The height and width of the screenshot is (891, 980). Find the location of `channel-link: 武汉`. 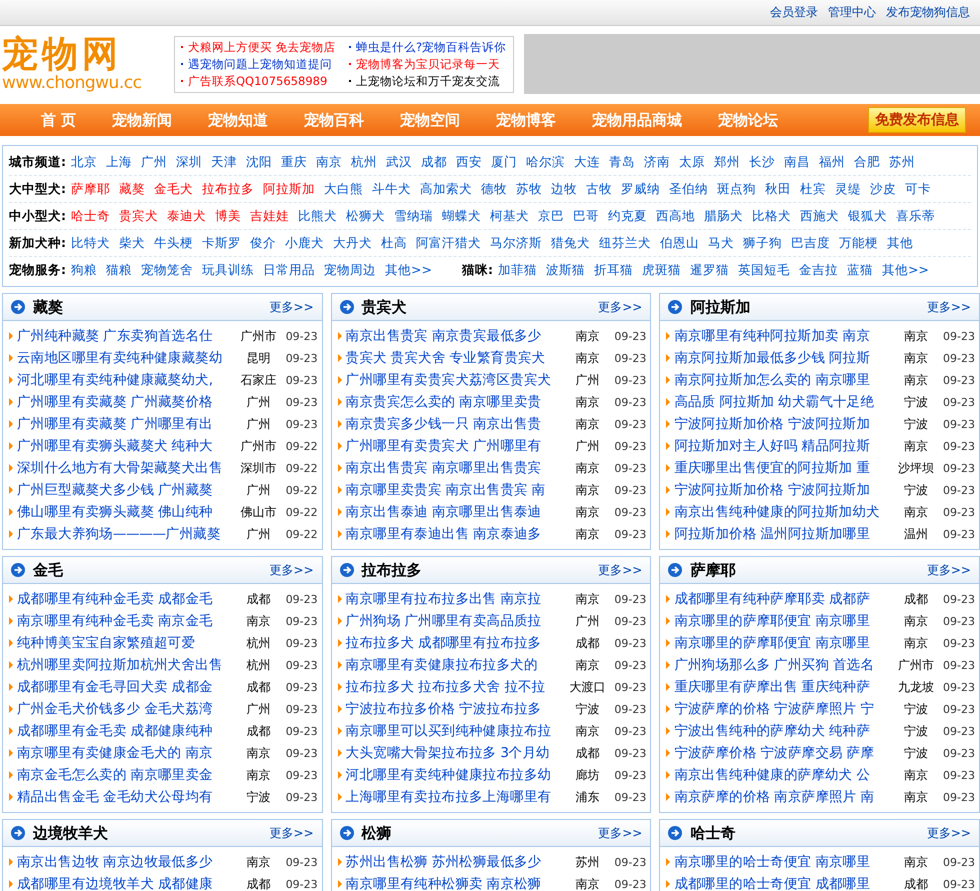

channel-link: 武汉 is located at coordinates (399, 162).